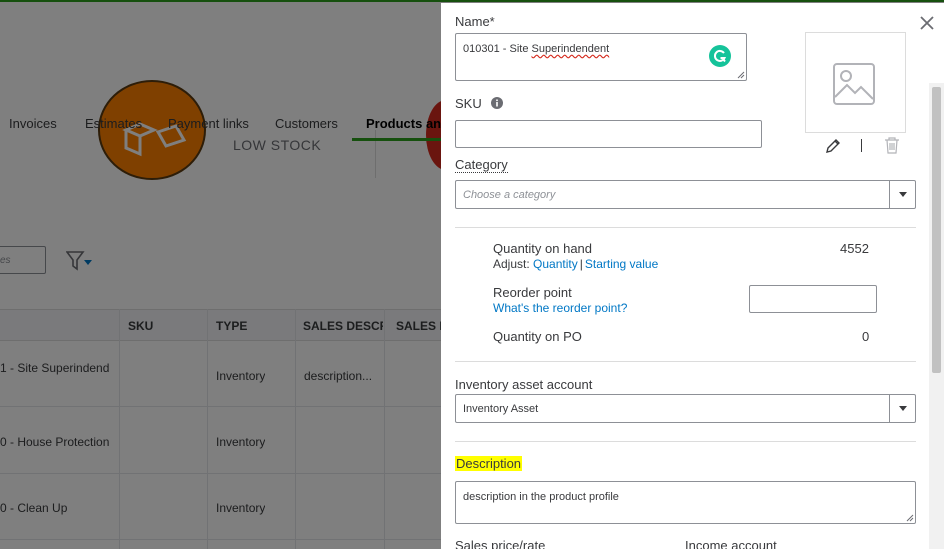 Image resolution: width=944 pixels, height=549 pixels. I want to click on trash-icon, so click(892, 145).